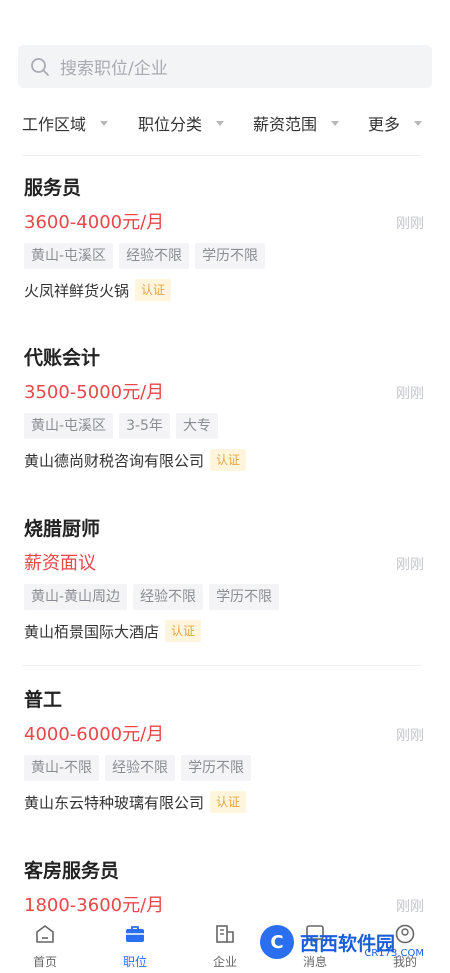  I want to click on filter-label: 更多, so click(384, 124).